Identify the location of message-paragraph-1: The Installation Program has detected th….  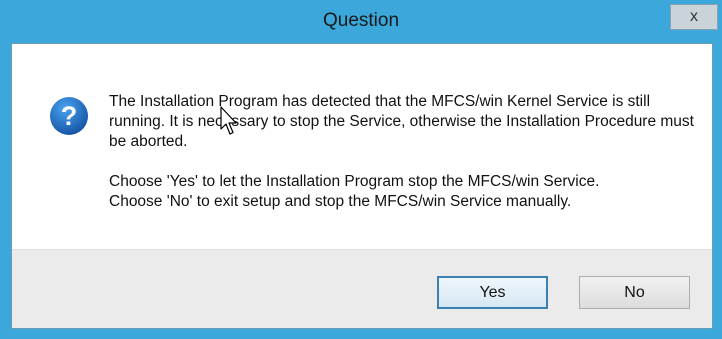
(401, 121).